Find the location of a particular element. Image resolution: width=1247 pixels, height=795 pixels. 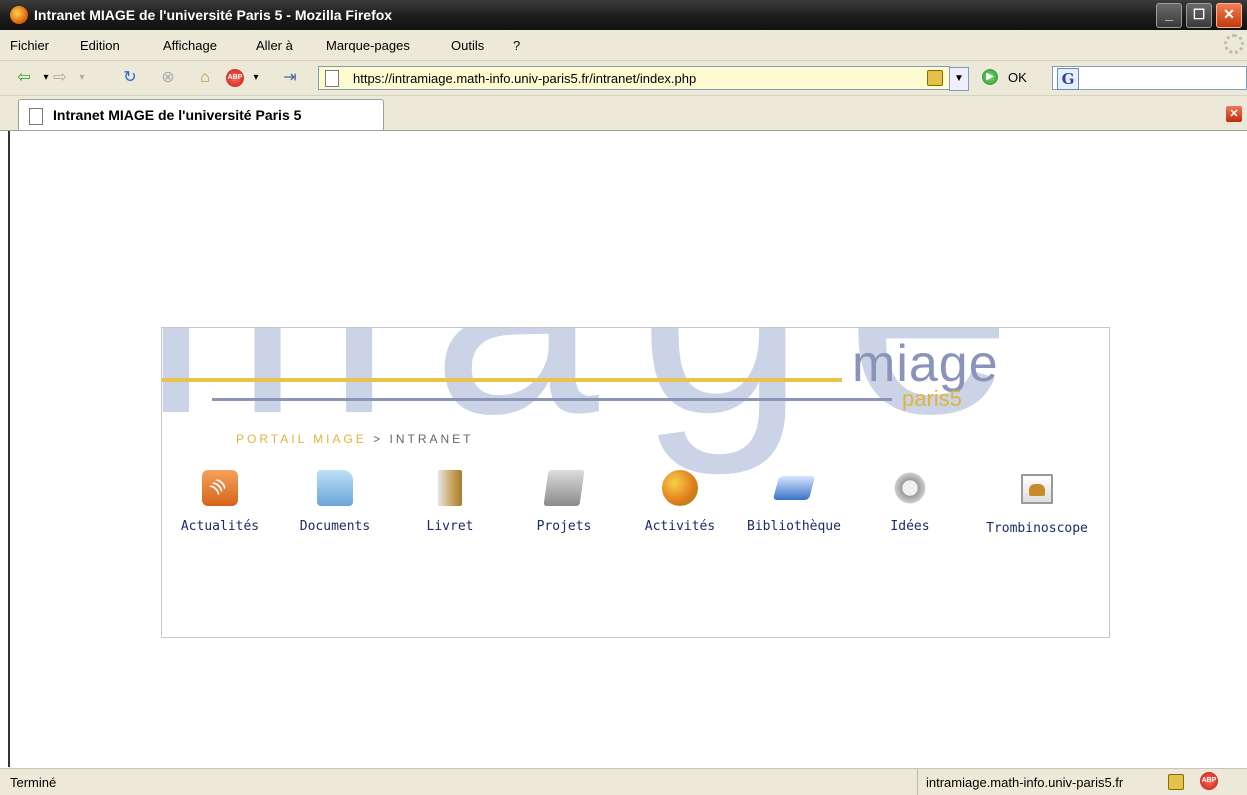

menu-edition: Edition is located at coordinates (100, 45).